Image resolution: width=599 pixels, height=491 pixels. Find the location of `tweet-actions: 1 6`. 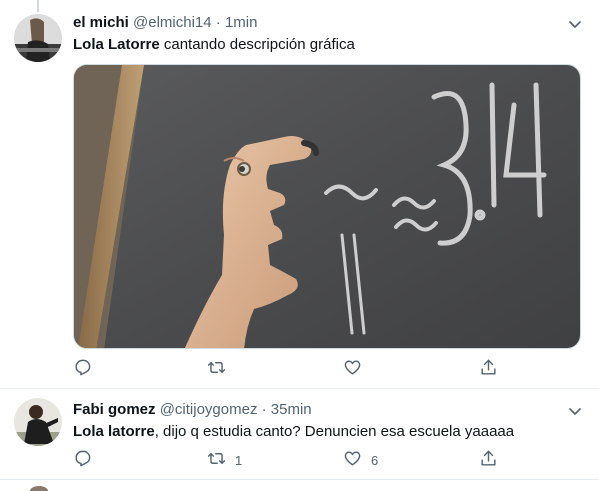

tweet-actions: 1 6 is located at coordinates (287, 460).